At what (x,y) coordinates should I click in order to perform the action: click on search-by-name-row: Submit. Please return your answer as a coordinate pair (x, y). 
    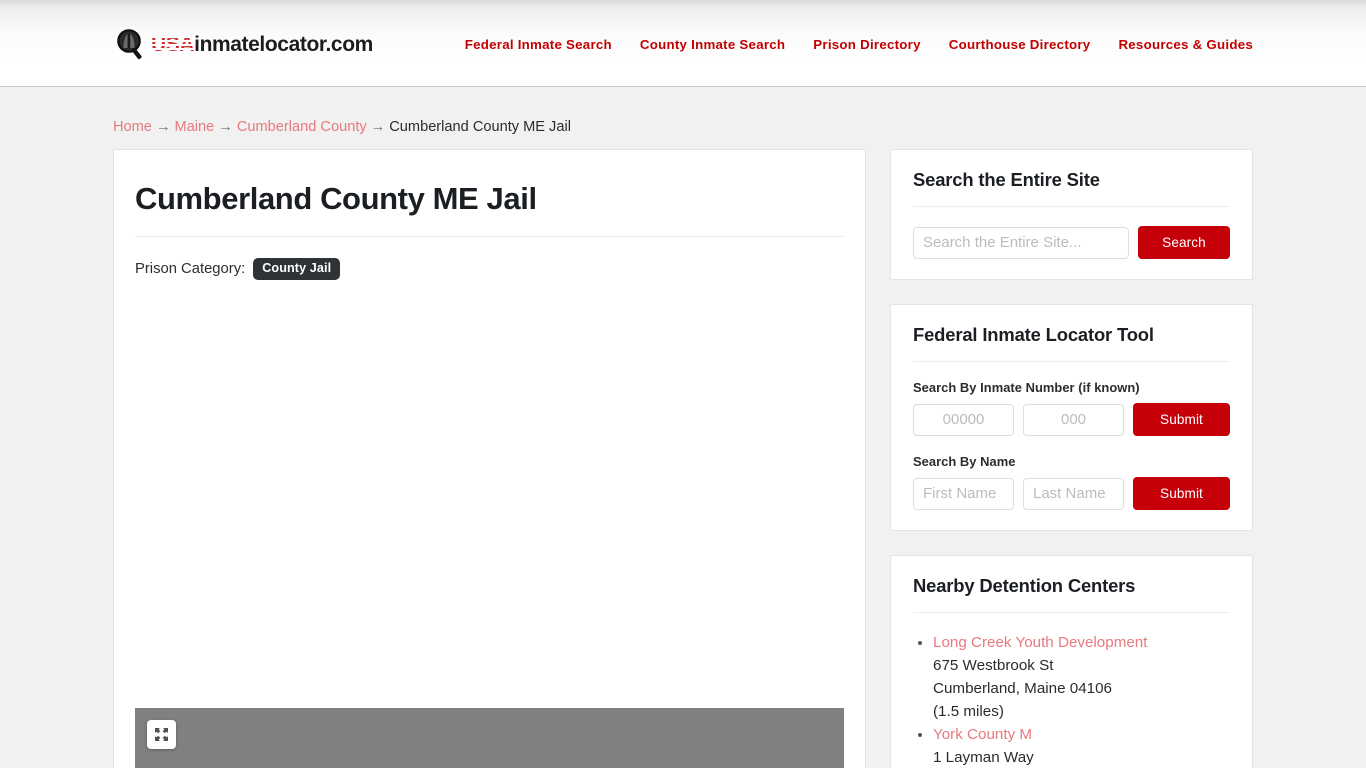
    Looking at the image, I should click on (1071, 493).